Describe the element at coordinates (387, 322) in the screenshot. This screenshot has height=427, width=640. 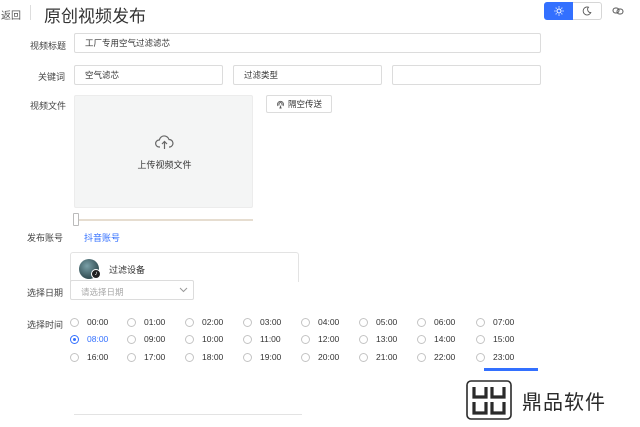
I see `time-option-label: 05:00` at that location.